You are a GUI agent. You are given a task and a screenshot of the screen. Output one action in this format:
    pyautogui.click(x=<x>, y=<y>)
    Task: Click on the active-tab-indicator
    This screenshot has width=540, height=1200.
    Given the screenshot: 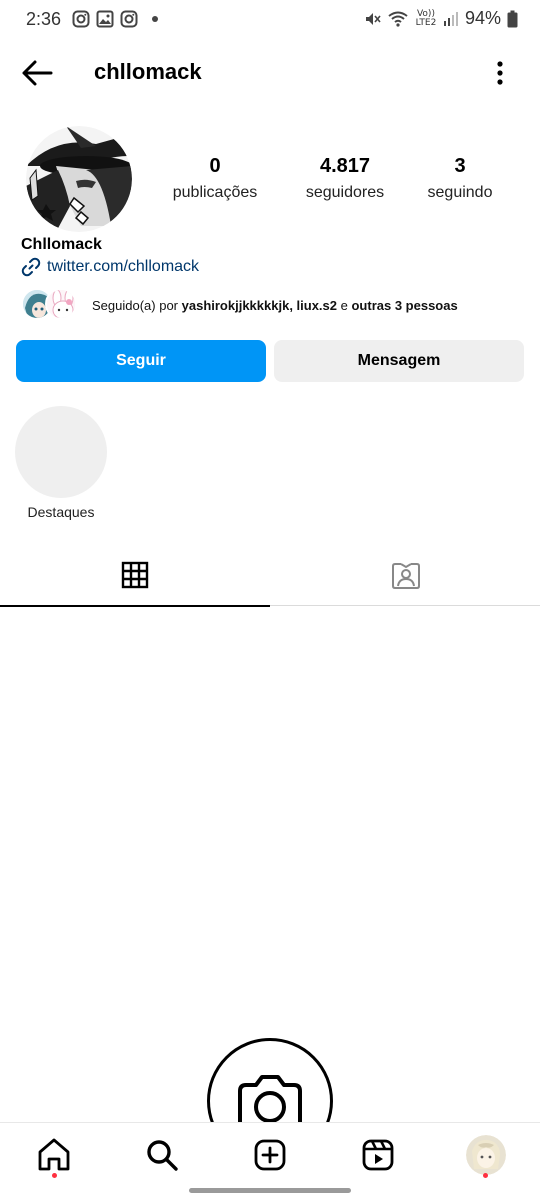 What is the action you would take?
    pyautogui.click(x=135, y=606)
    